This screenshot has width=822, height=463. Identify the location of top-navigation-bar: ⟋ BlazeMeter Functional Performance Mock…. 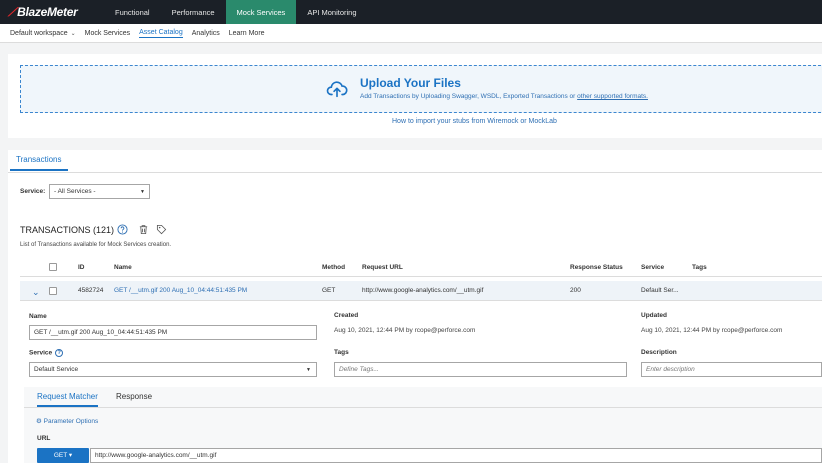
(411, 12).